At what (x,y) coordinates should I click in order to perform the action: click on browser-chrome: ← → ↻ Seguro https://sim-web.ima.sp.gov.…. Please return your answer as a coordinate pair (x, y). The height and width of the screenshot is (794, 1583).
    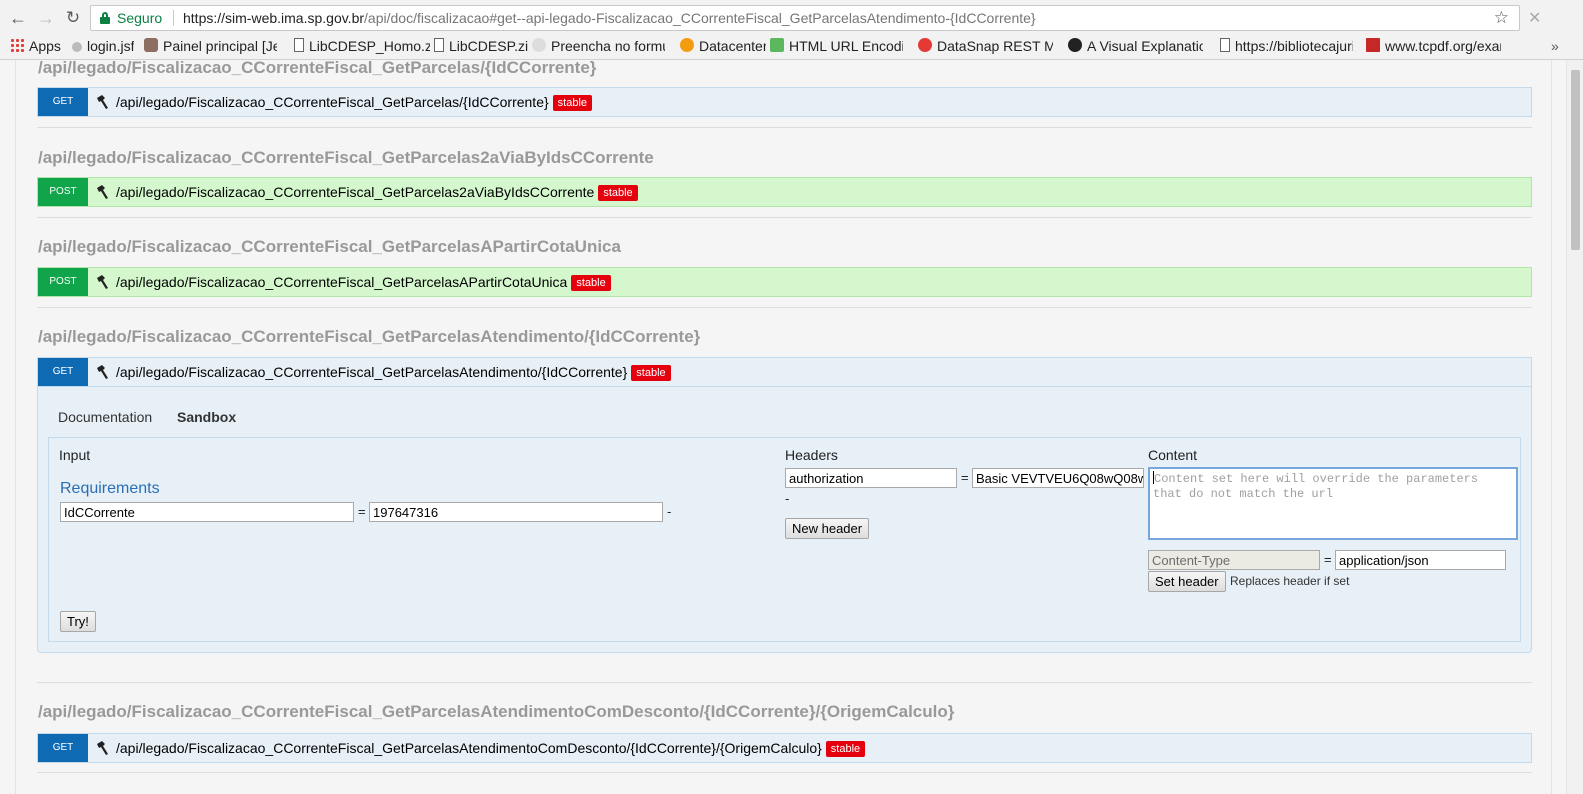
    Looking at the image, I should click on (791, 30).